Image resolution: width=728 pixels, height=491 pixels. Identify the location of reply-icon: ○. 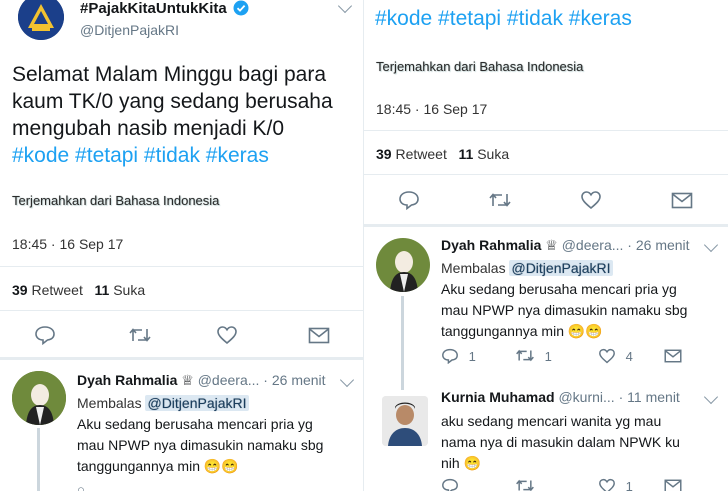
(81, 486).